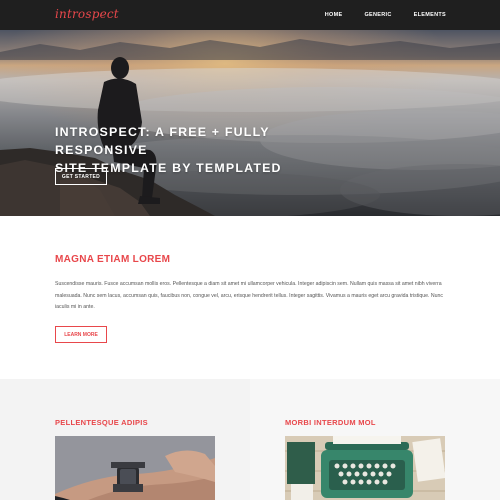  What do you see at coordinates (81, 176) in the screenshot?
I see `get-started-button: GET STARTED` at bounding box center [81, 176].